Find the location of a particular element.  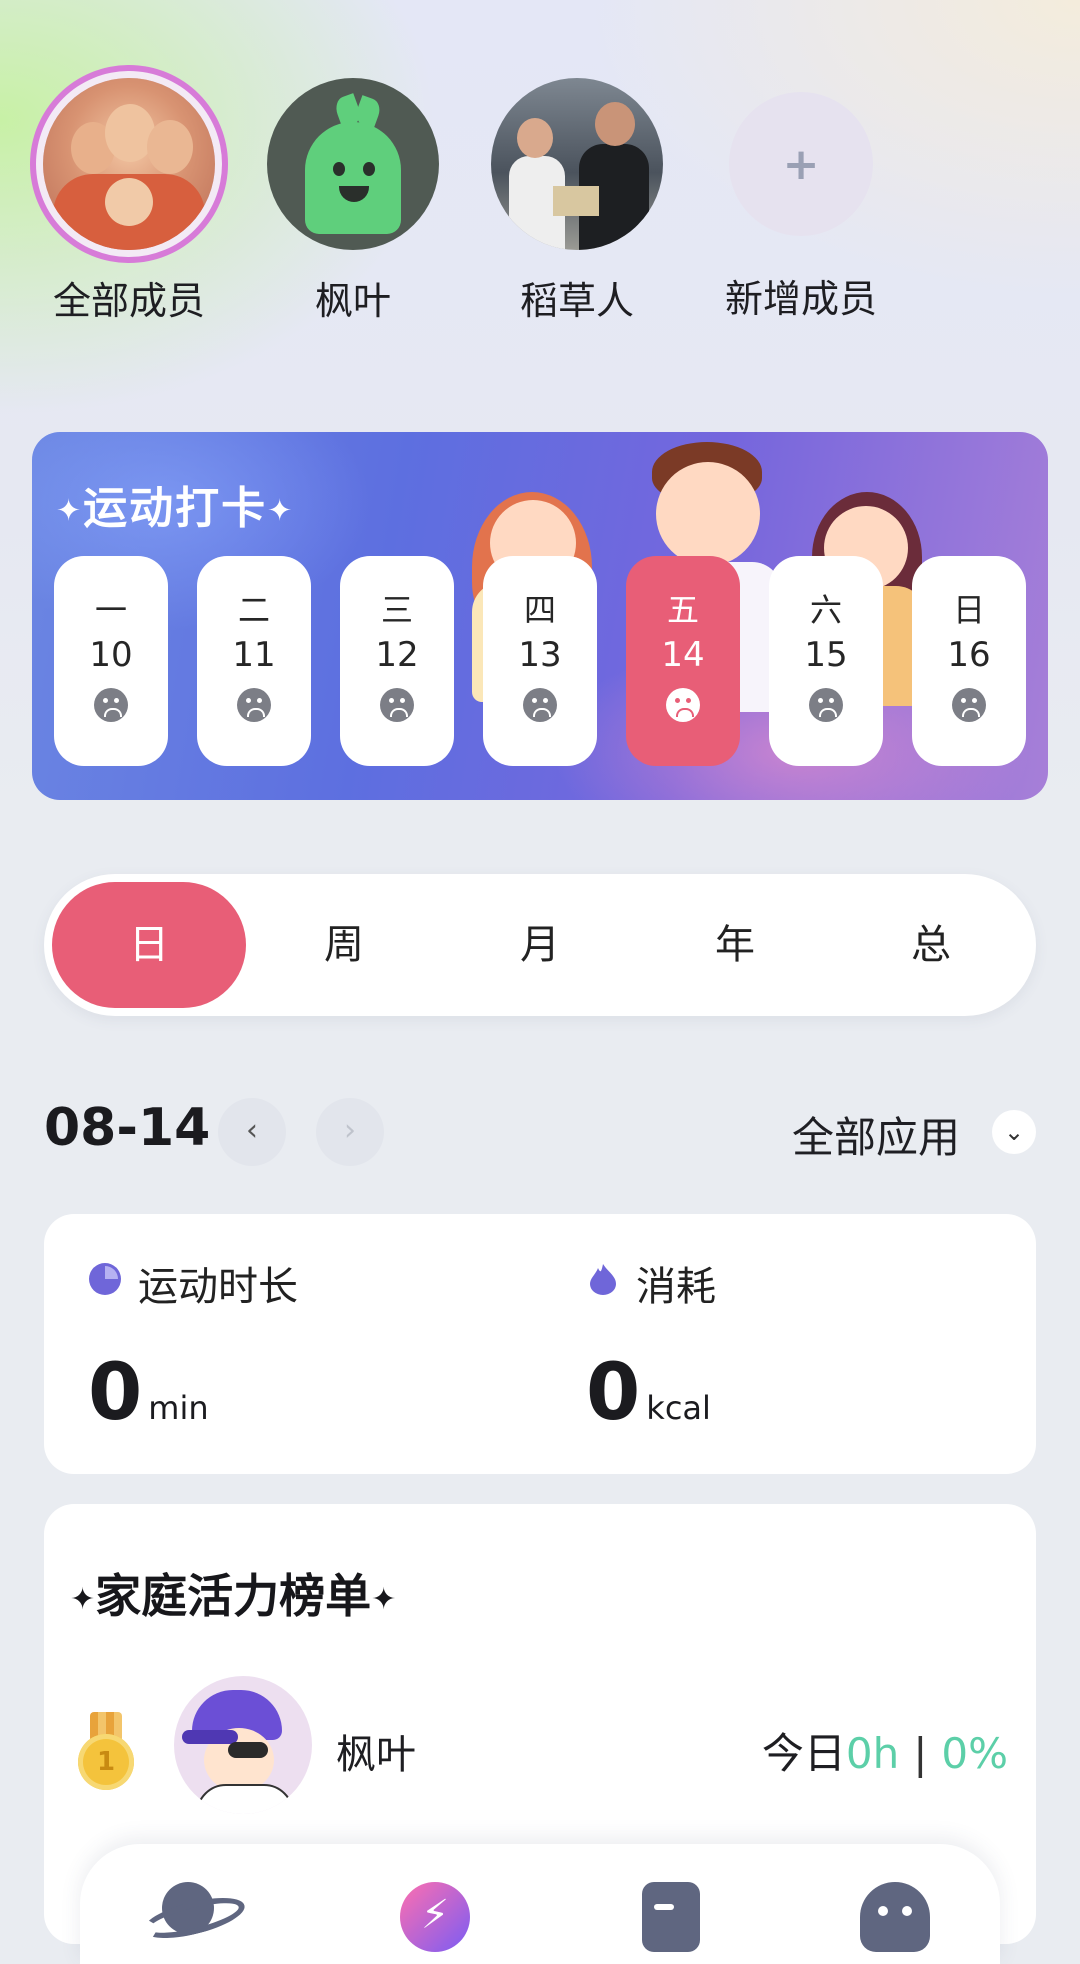

tab-total: 总 is located at coordinates (931, 945).